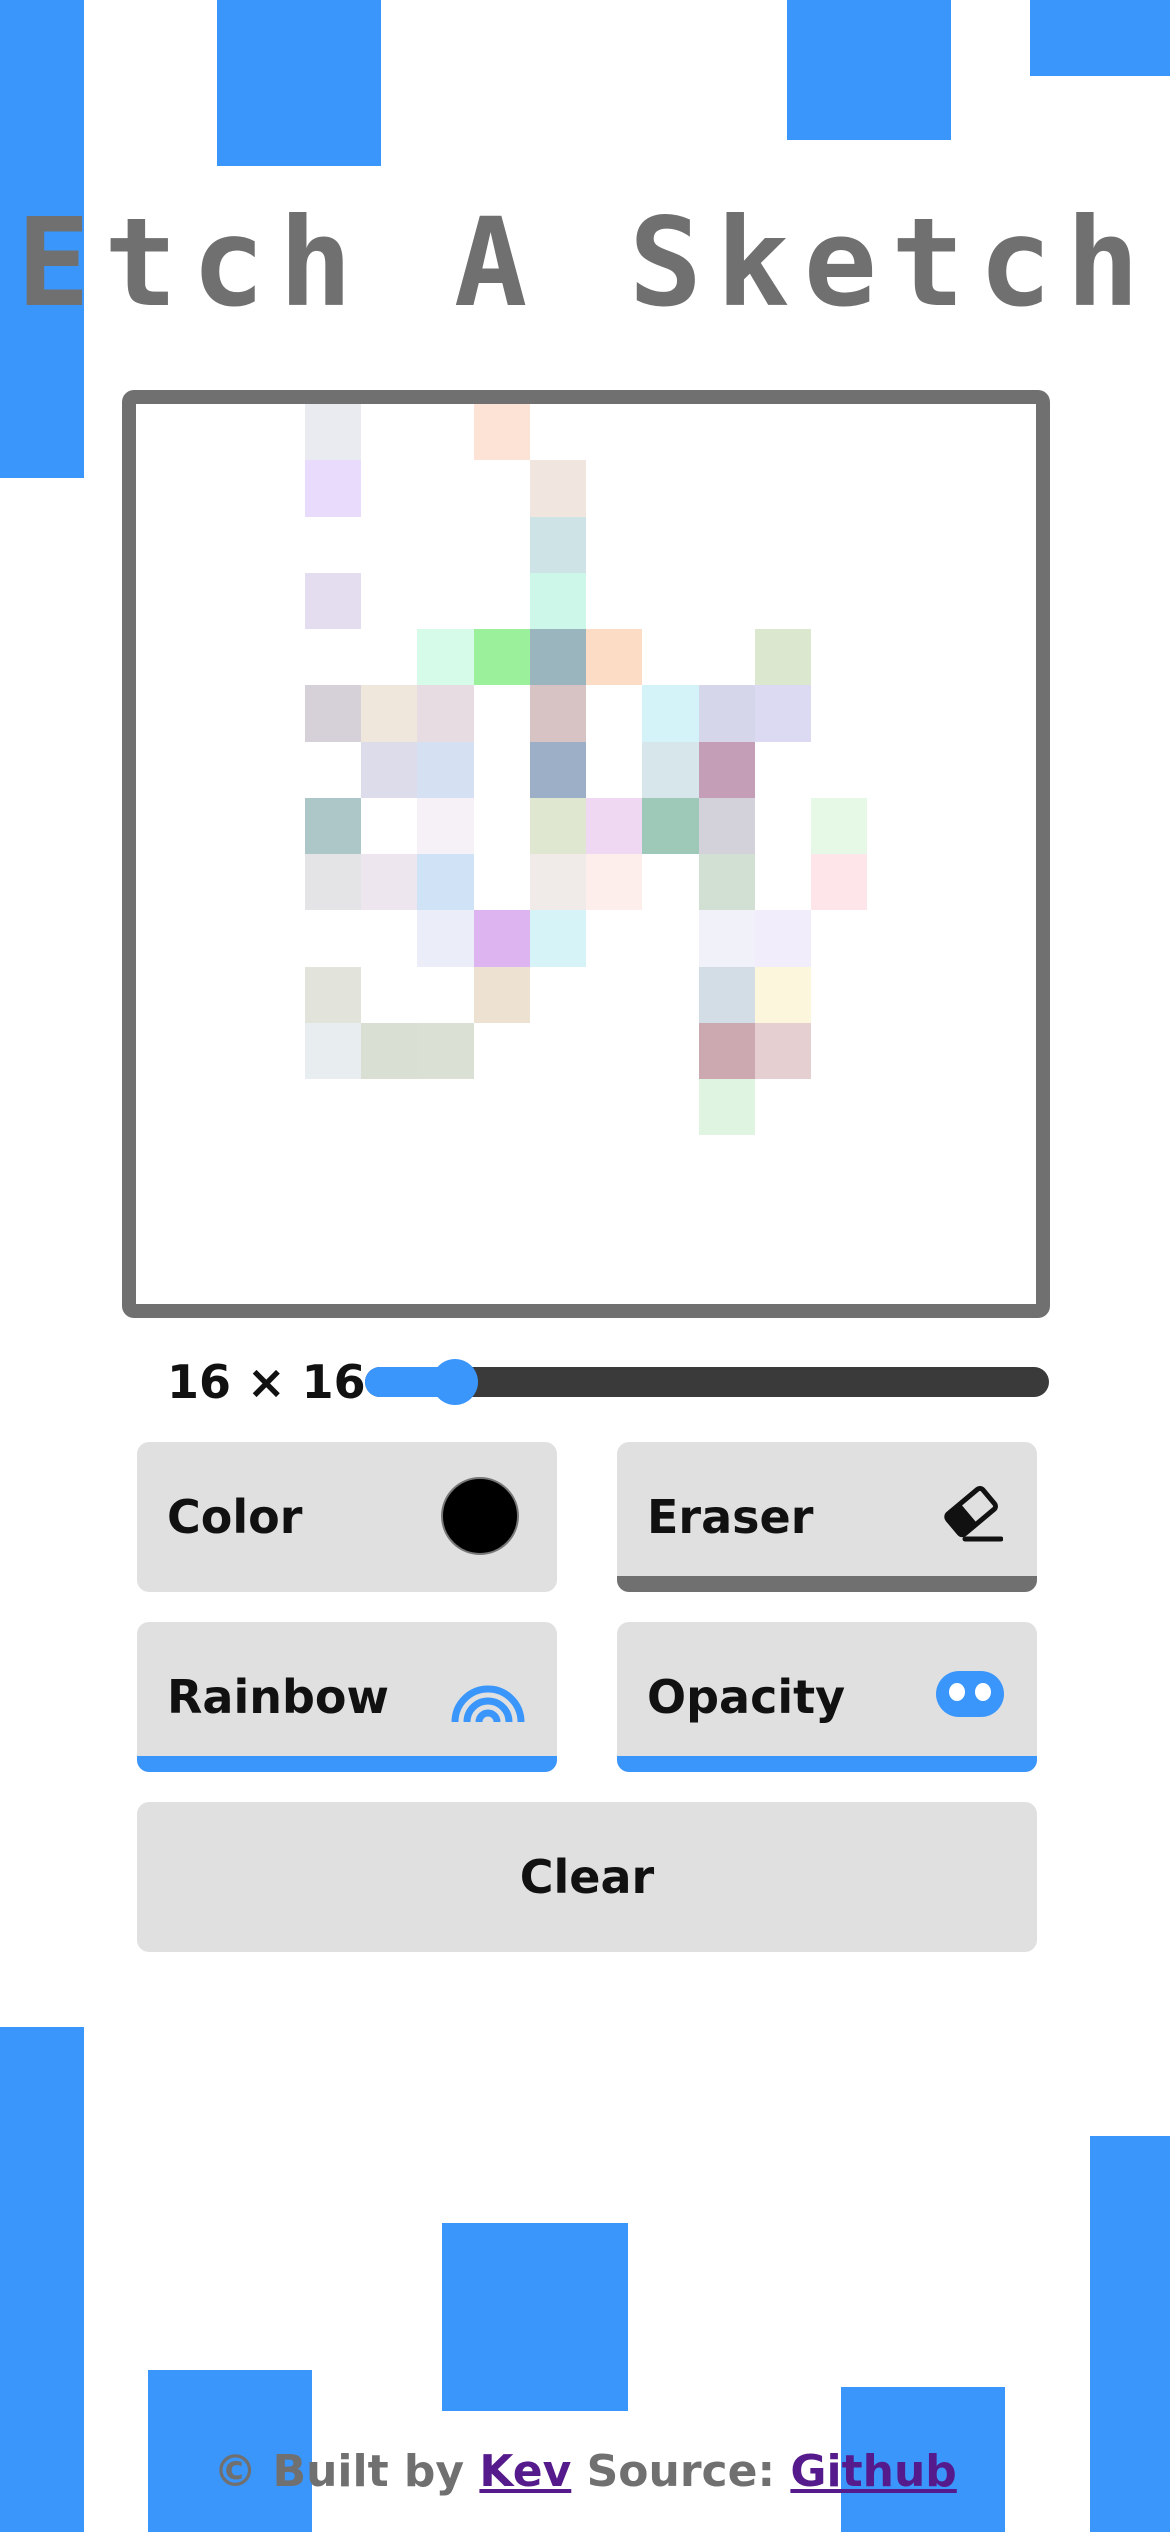 The height and width of the screenshot is (2532, 1170). Describe the element at coordinates (681, 2471) in the screenshot. I see `footer-source-label: Source:` at that location.